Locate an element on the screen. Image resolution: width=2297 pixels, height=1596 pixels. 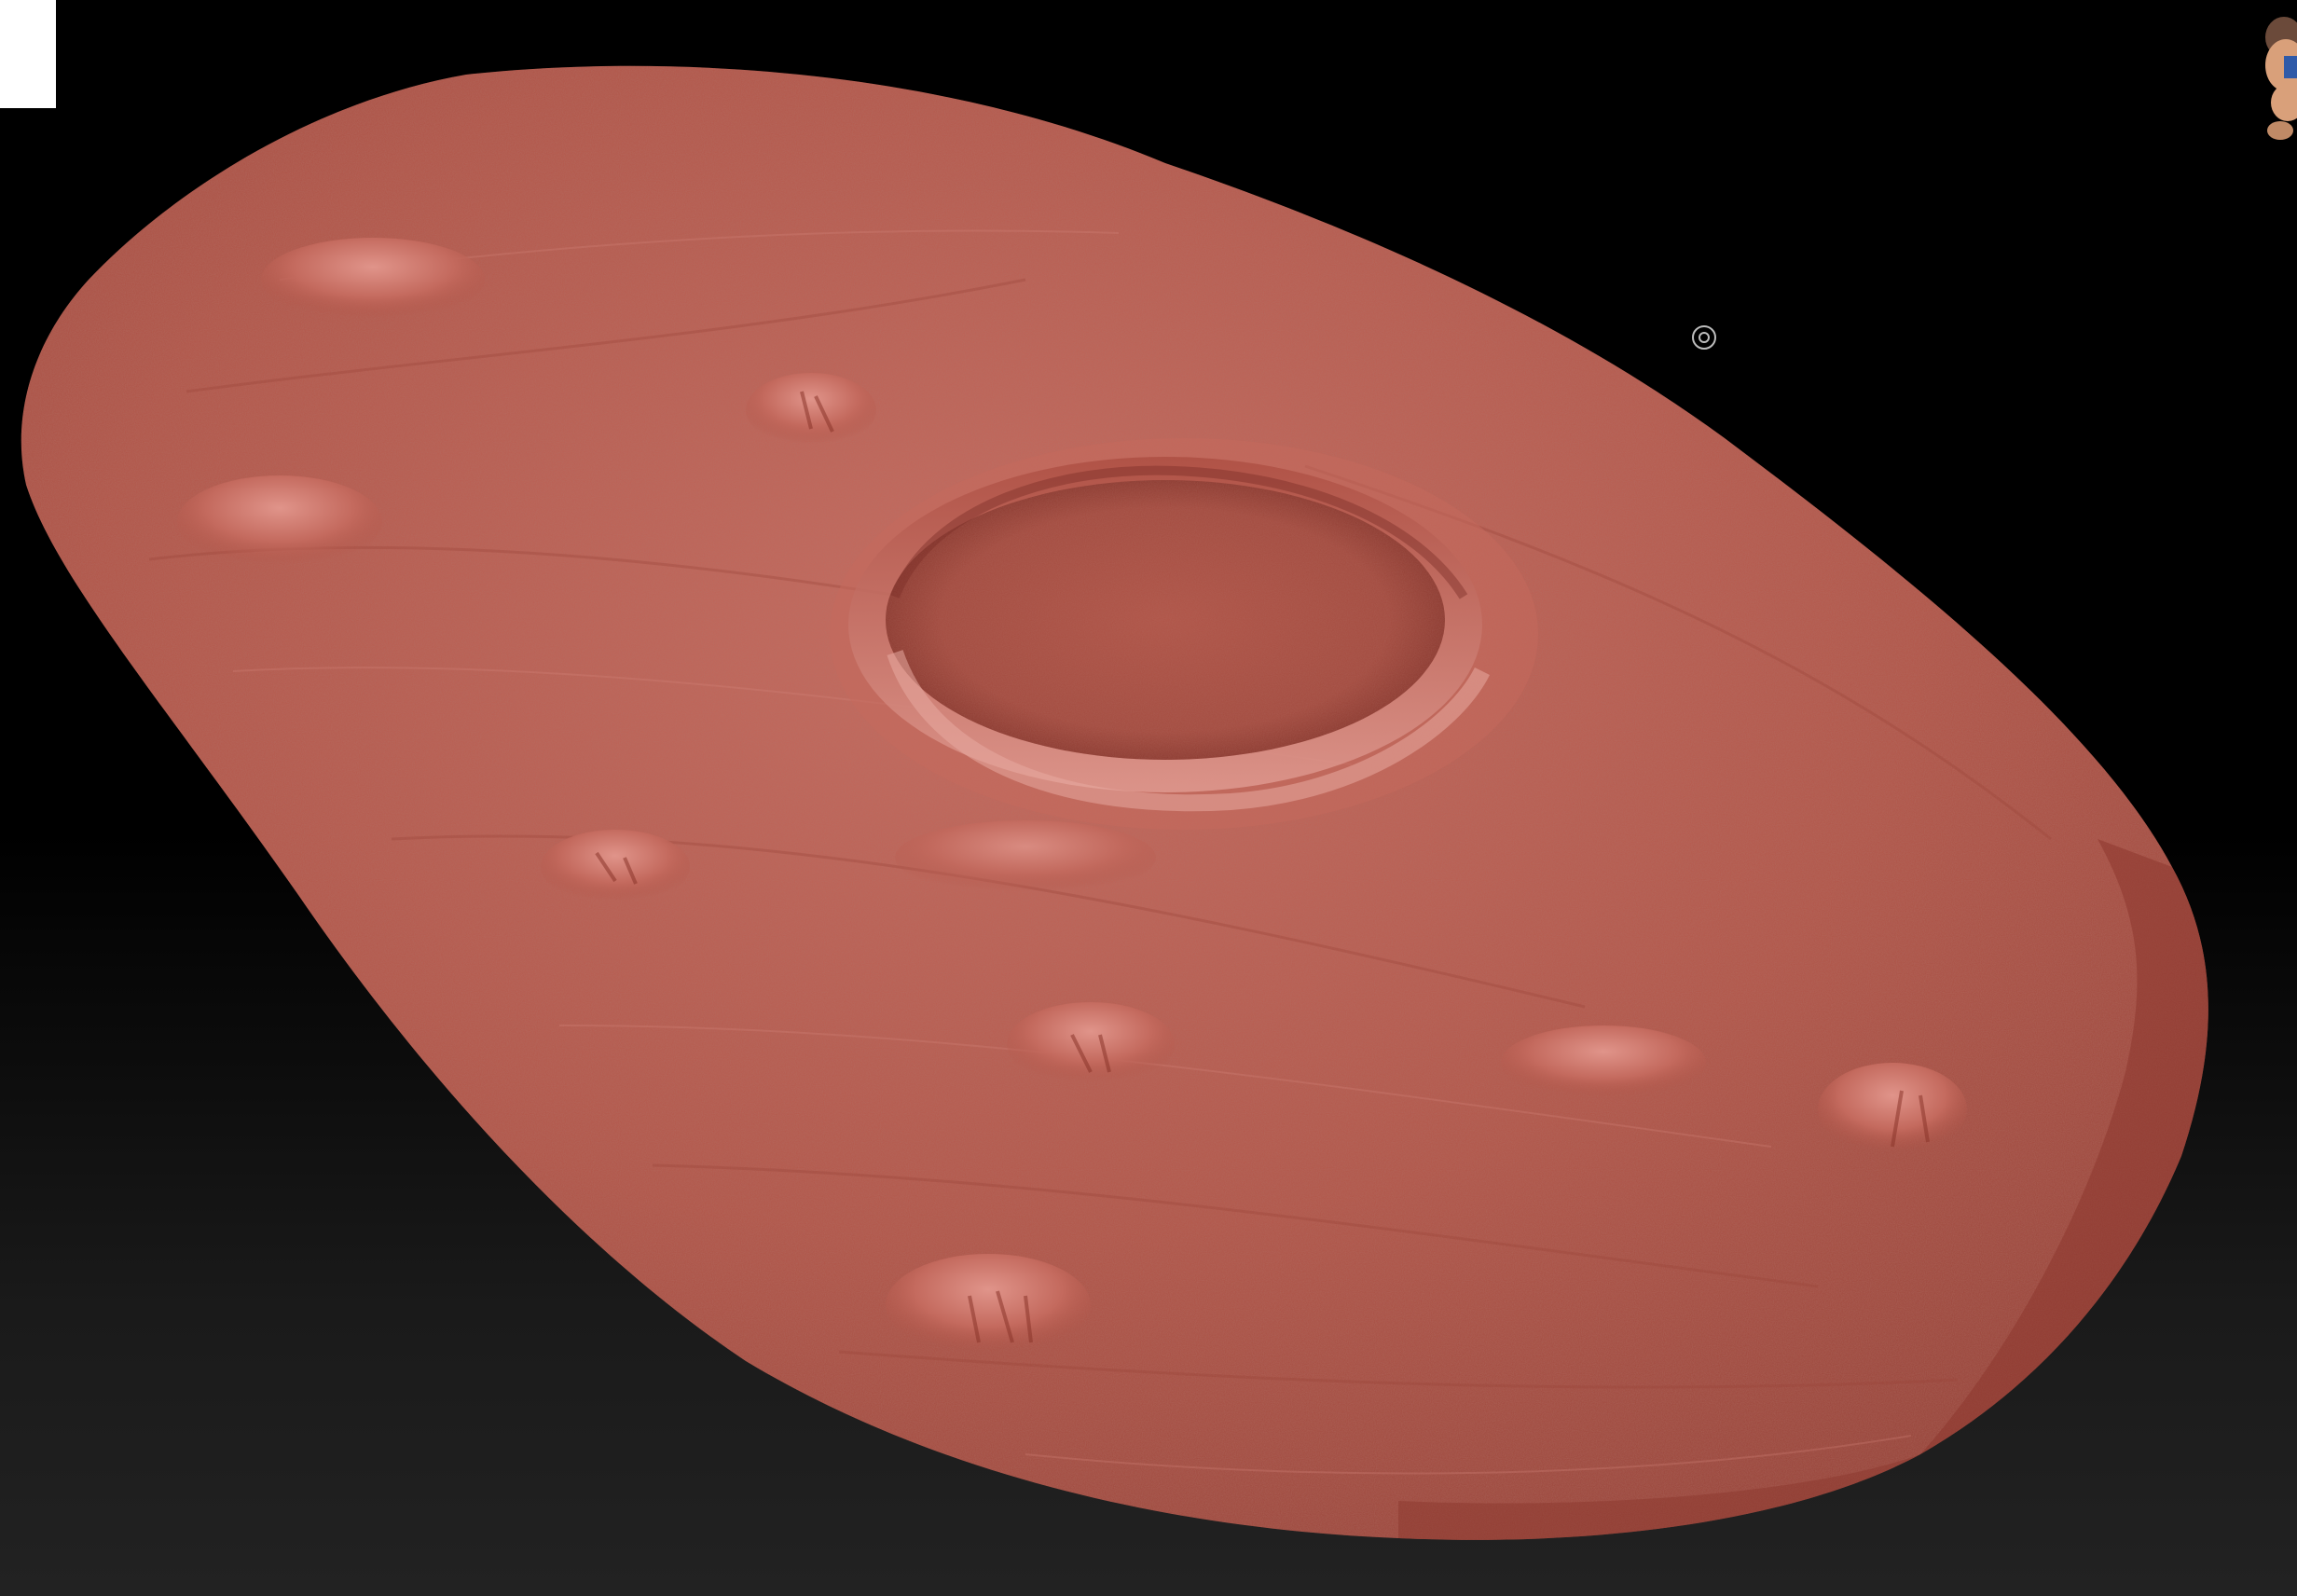
corner-tile is located at coordinates (28, 54).